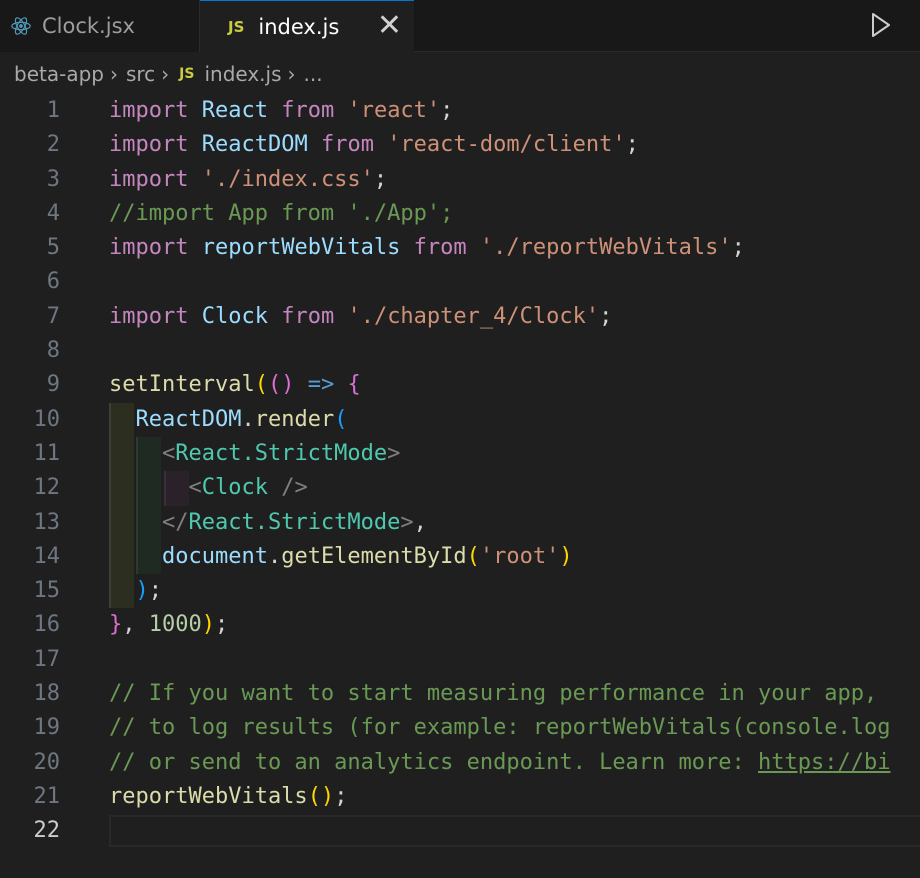 The image size is (920, 878). What do you see at coordinates (53, 385) in the screenshot?
I see `line-number: 9` at bounding box center [53, 385].